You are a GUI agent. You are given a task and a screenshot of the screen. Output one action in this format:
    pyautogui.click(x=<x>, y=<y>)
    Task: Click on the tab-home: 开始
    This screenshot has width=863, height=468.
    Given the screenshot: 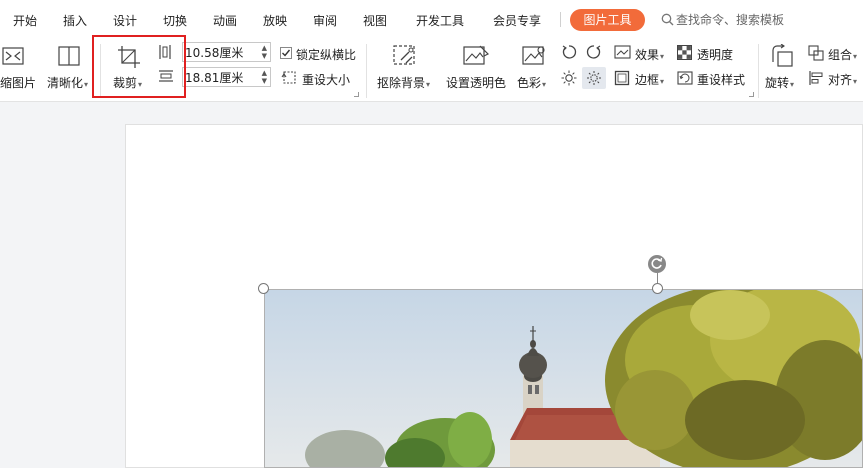 What is the action you would take?
    pyautogui.click(x=25, y=20)
    